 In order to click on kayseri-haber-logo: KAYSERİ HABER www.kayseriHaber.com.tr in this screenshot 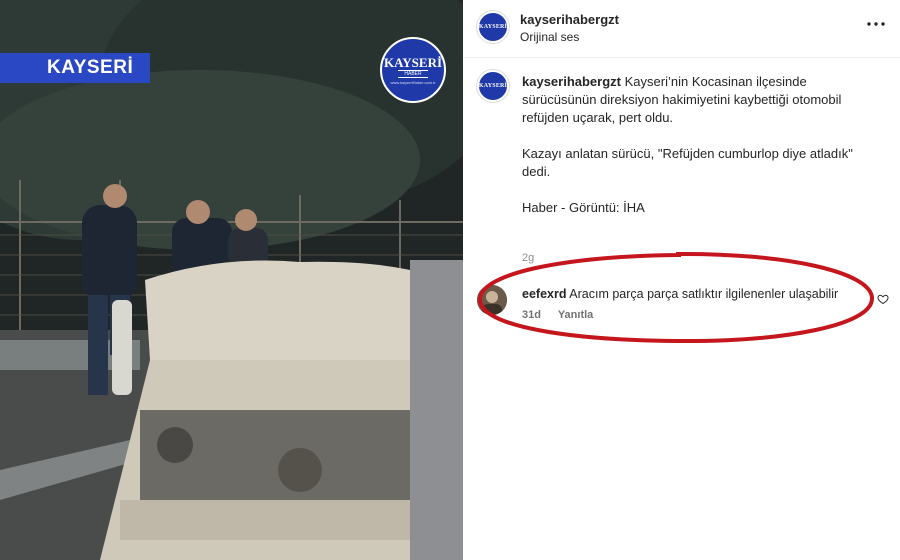, I will do `click(413, 70)`.